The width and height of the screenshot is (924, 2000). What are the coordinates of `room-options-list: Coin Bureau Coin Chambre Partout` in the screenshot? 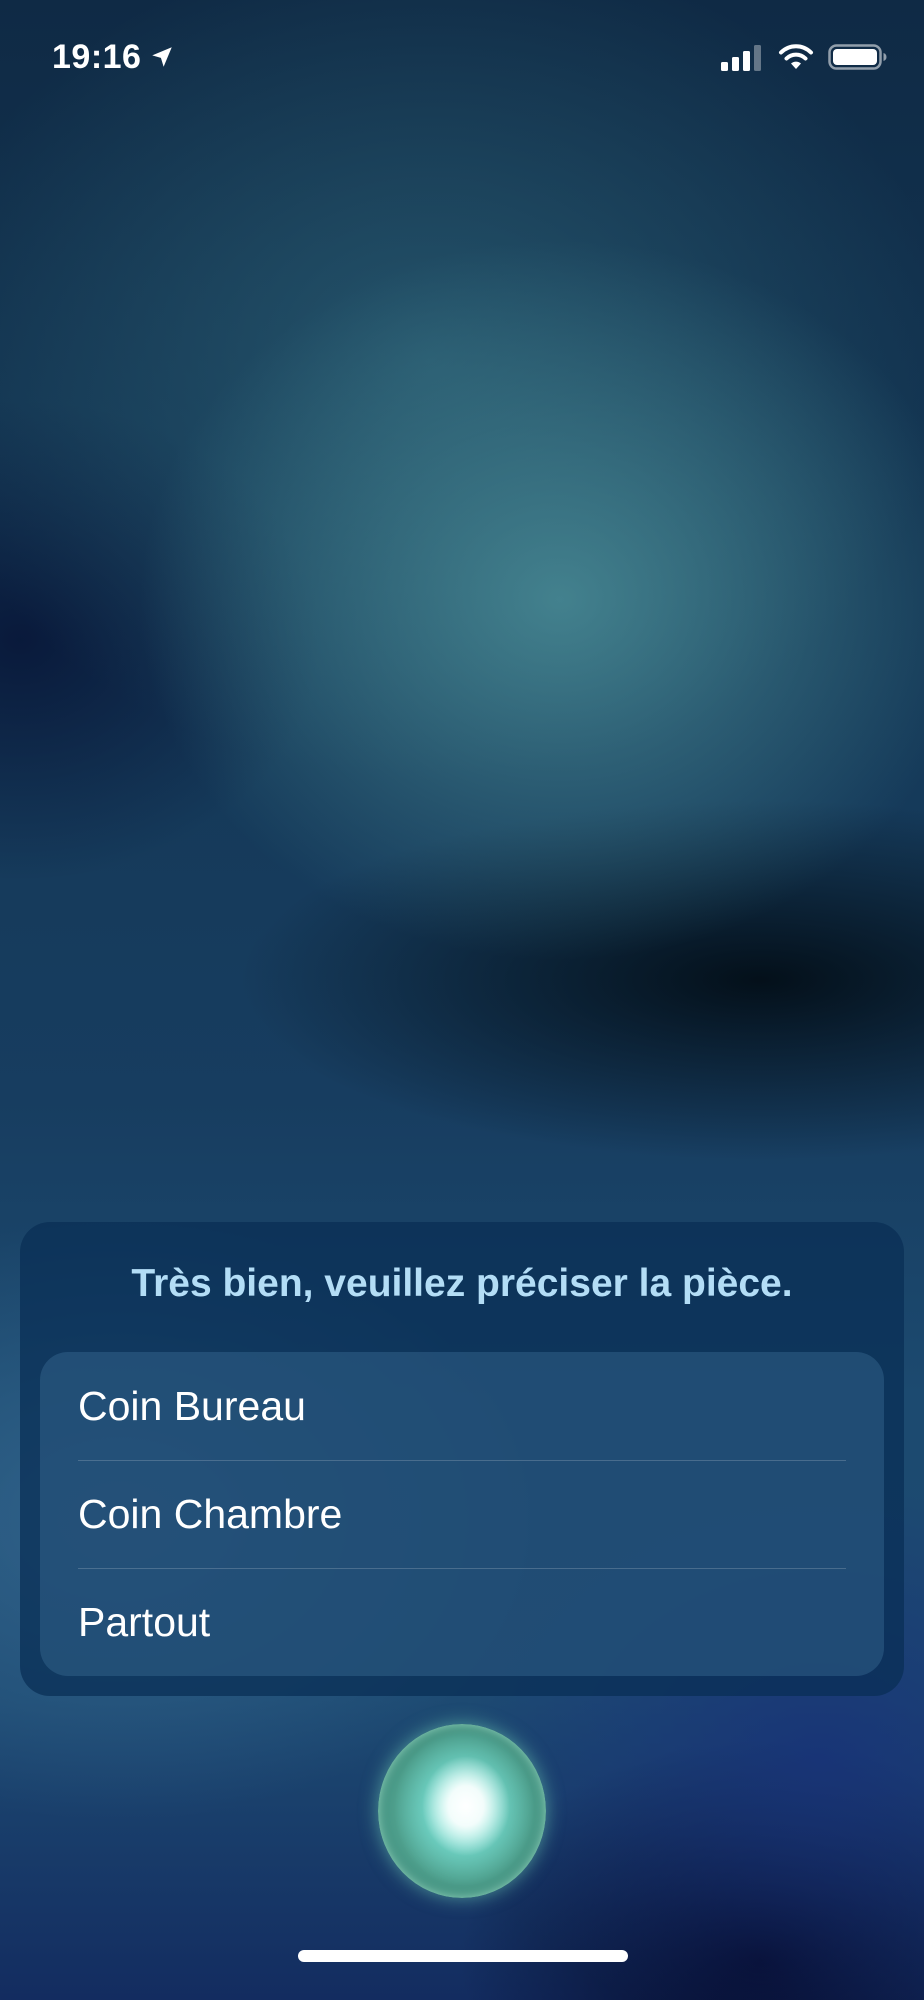 It's located at (462, 1514).